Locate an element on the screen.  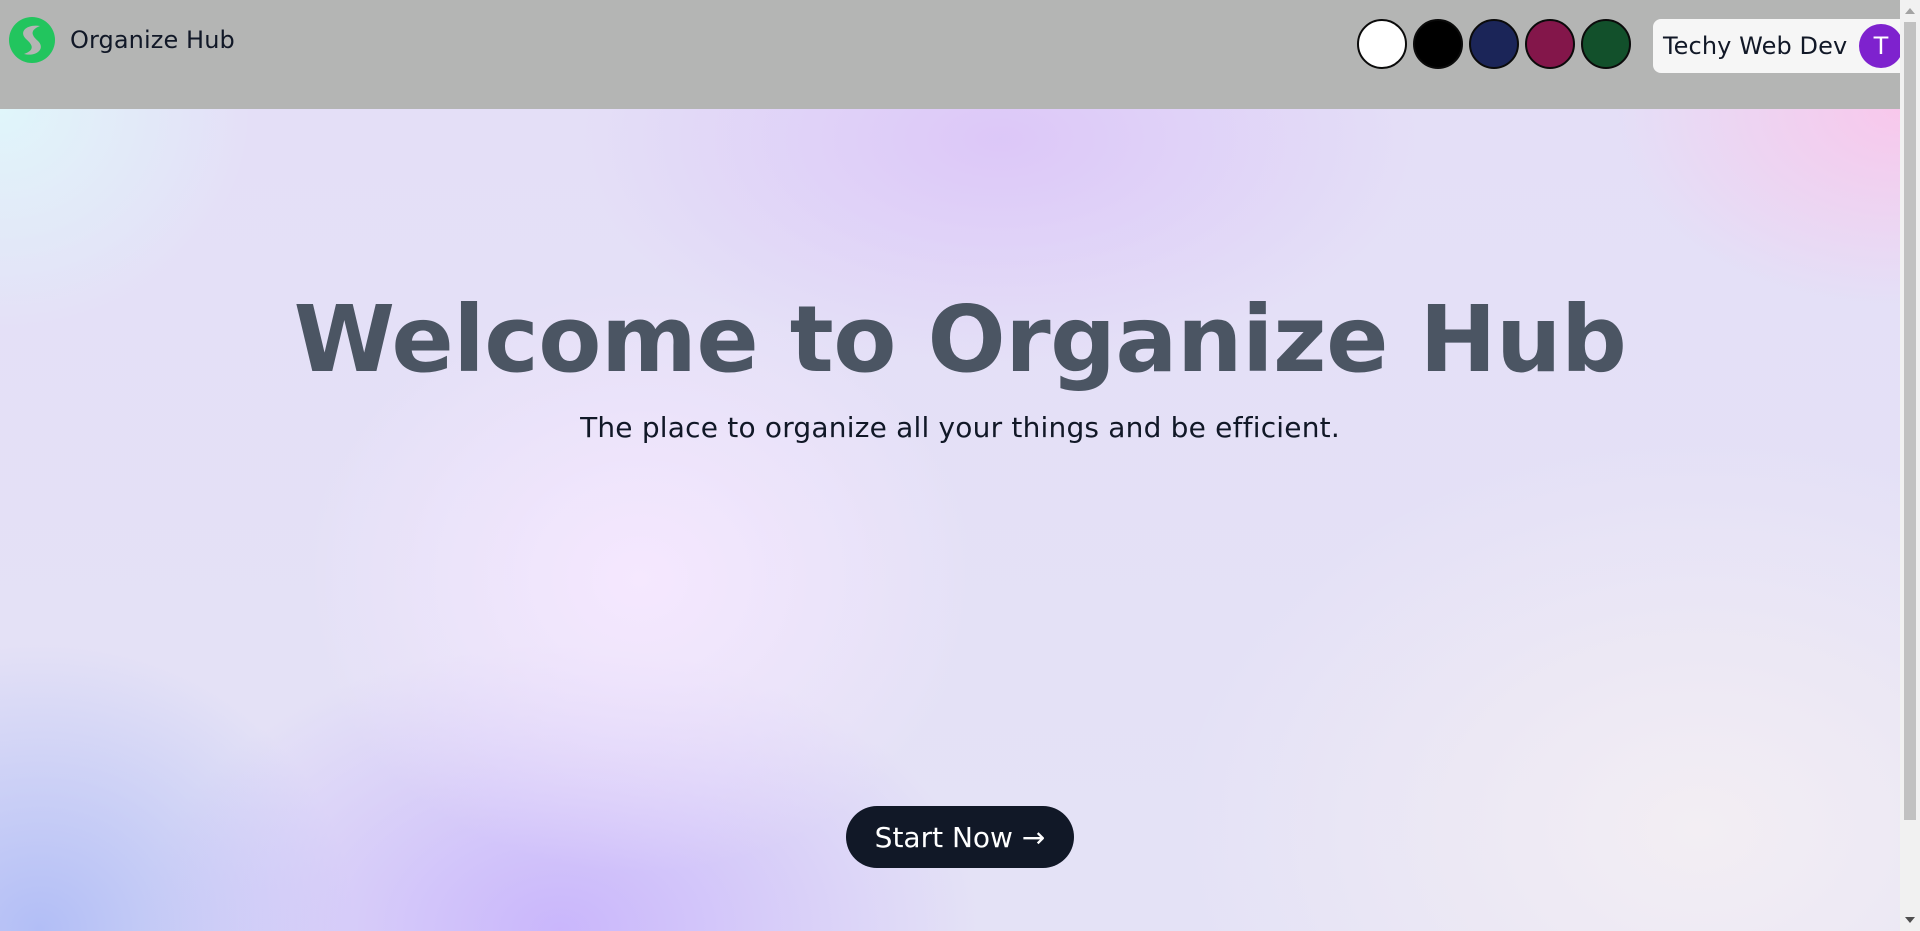
vertical-scrollbar is located at coordinates (1910, 465).